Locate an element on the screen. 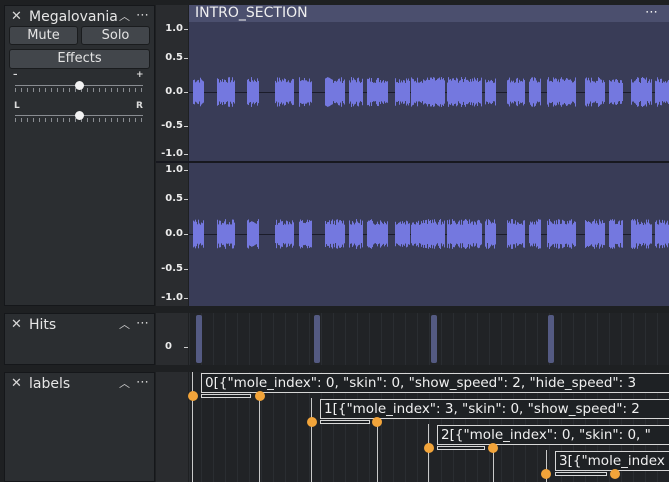  mute-button: Mute is located at coordinates (43, 35).